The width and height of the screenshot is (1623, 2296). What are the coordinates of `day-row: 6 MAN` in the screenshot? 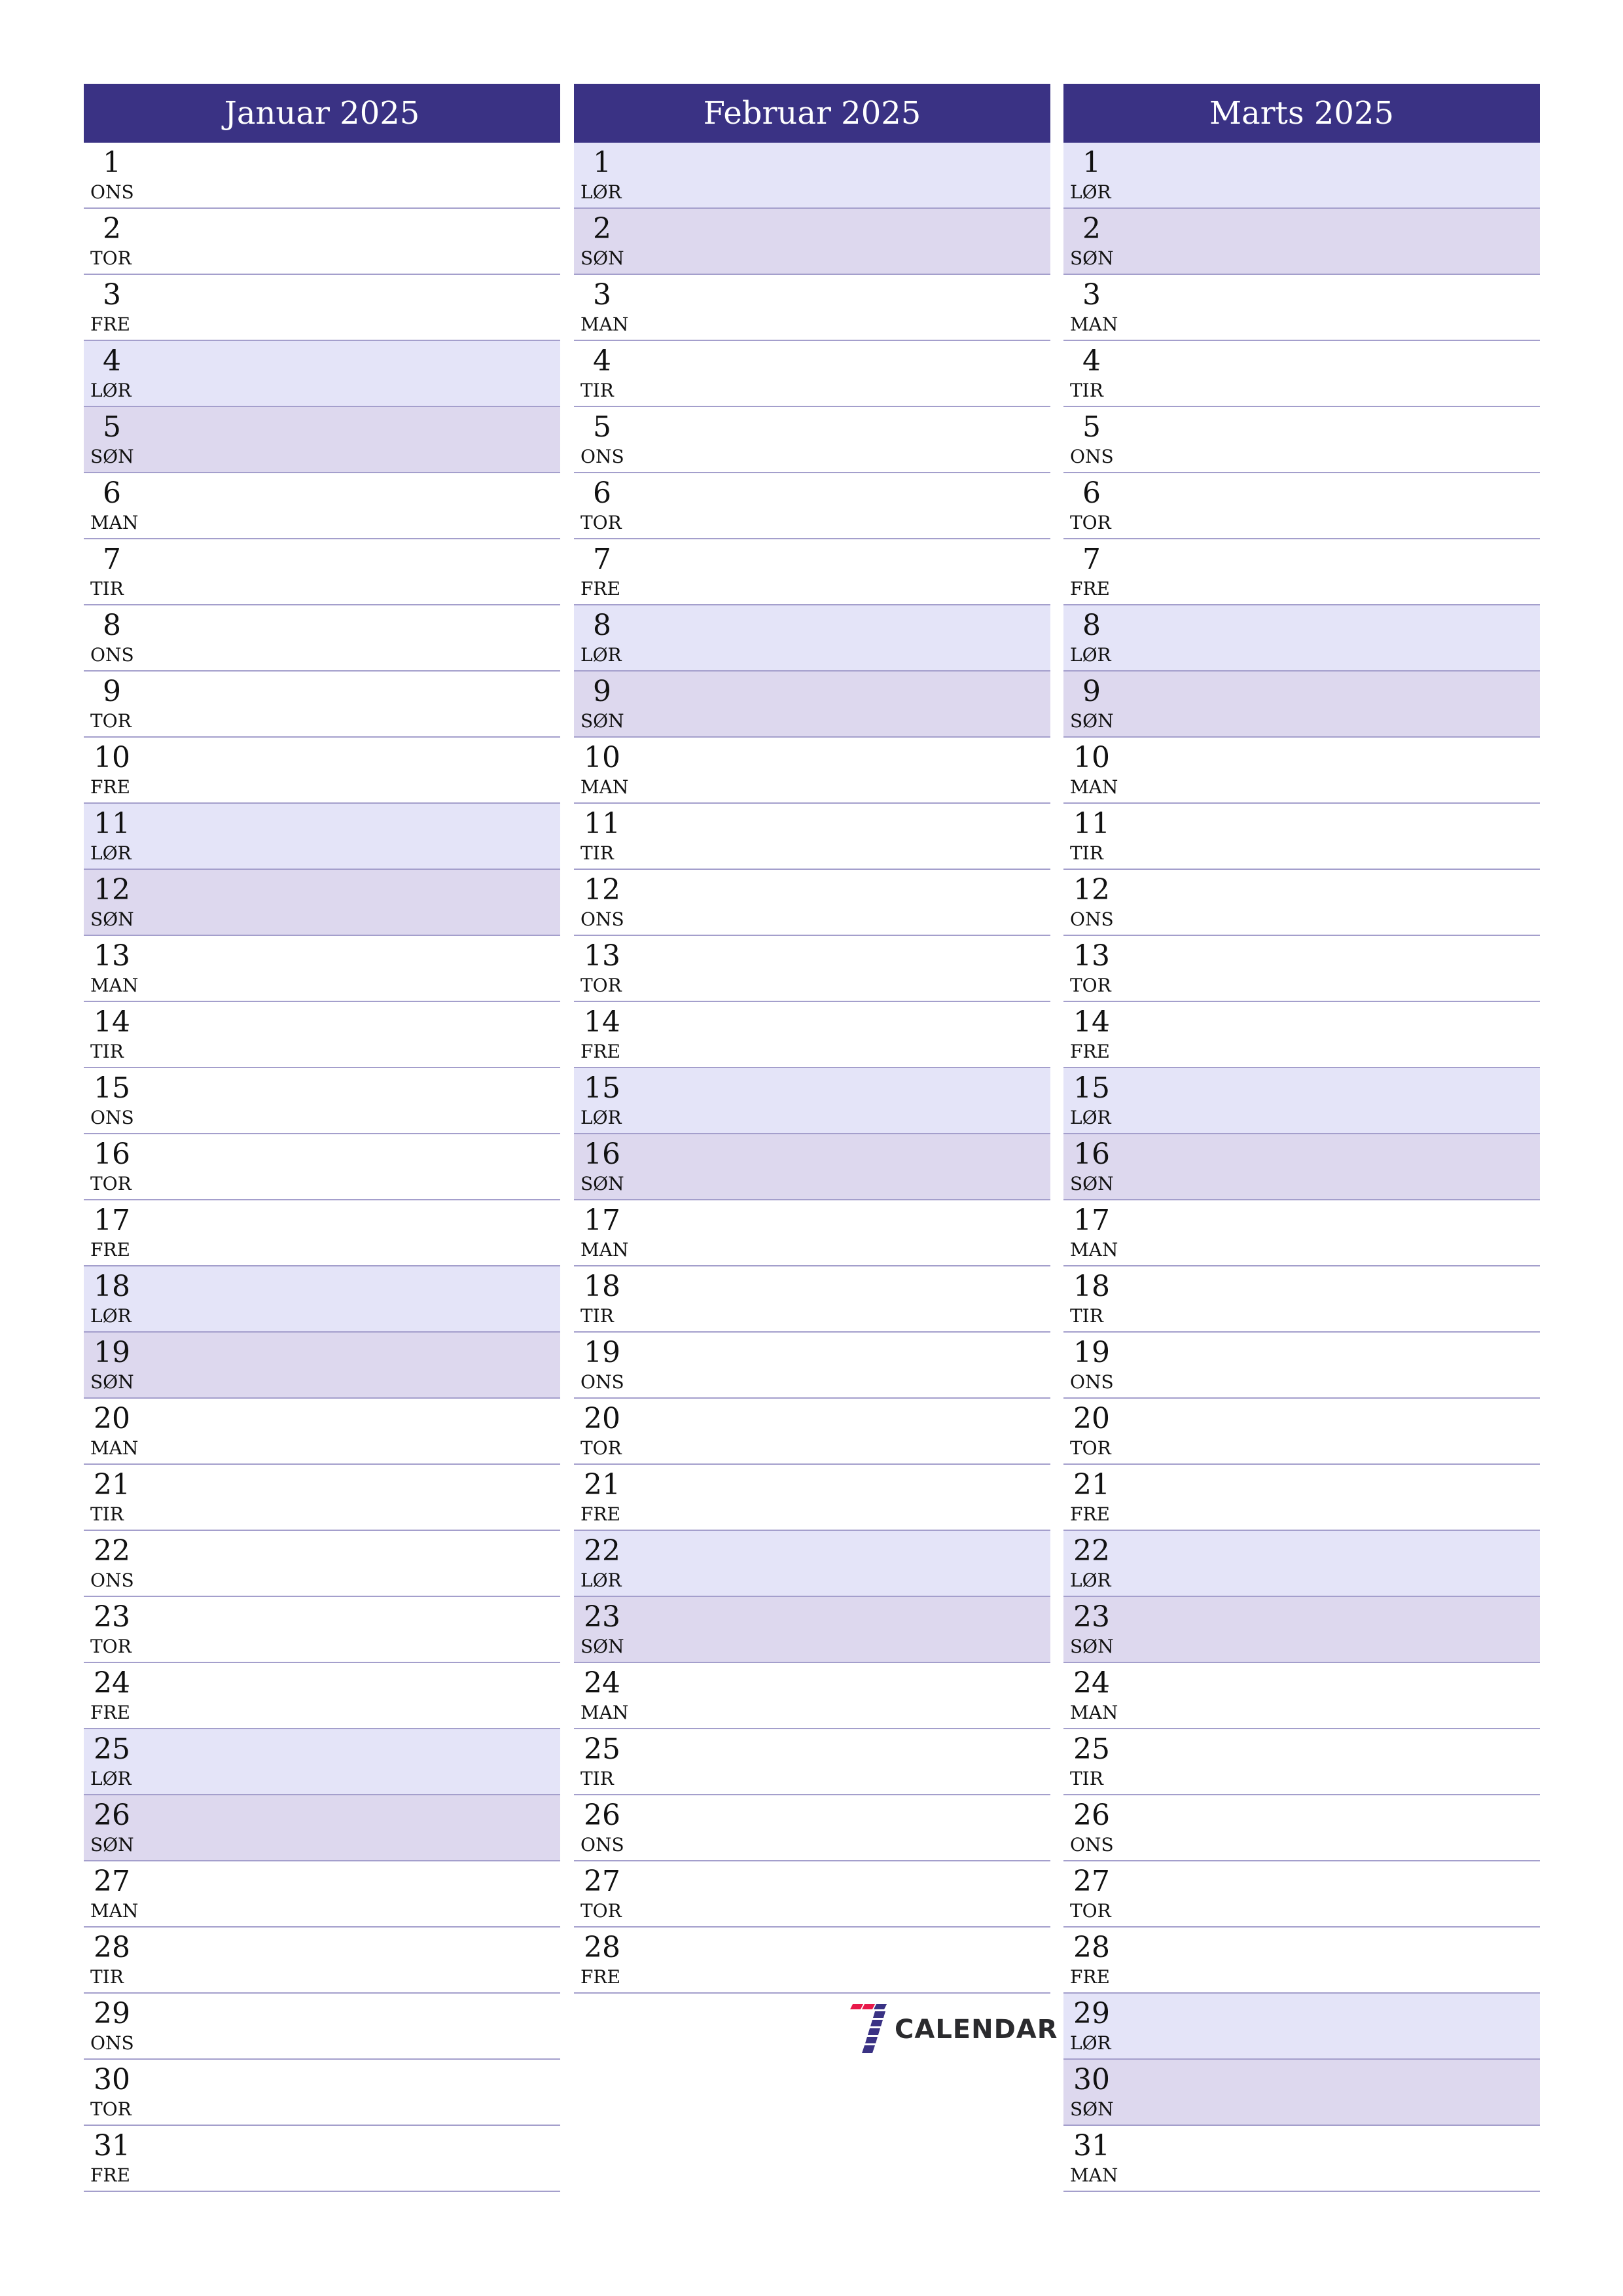 It's located at (322, 506).